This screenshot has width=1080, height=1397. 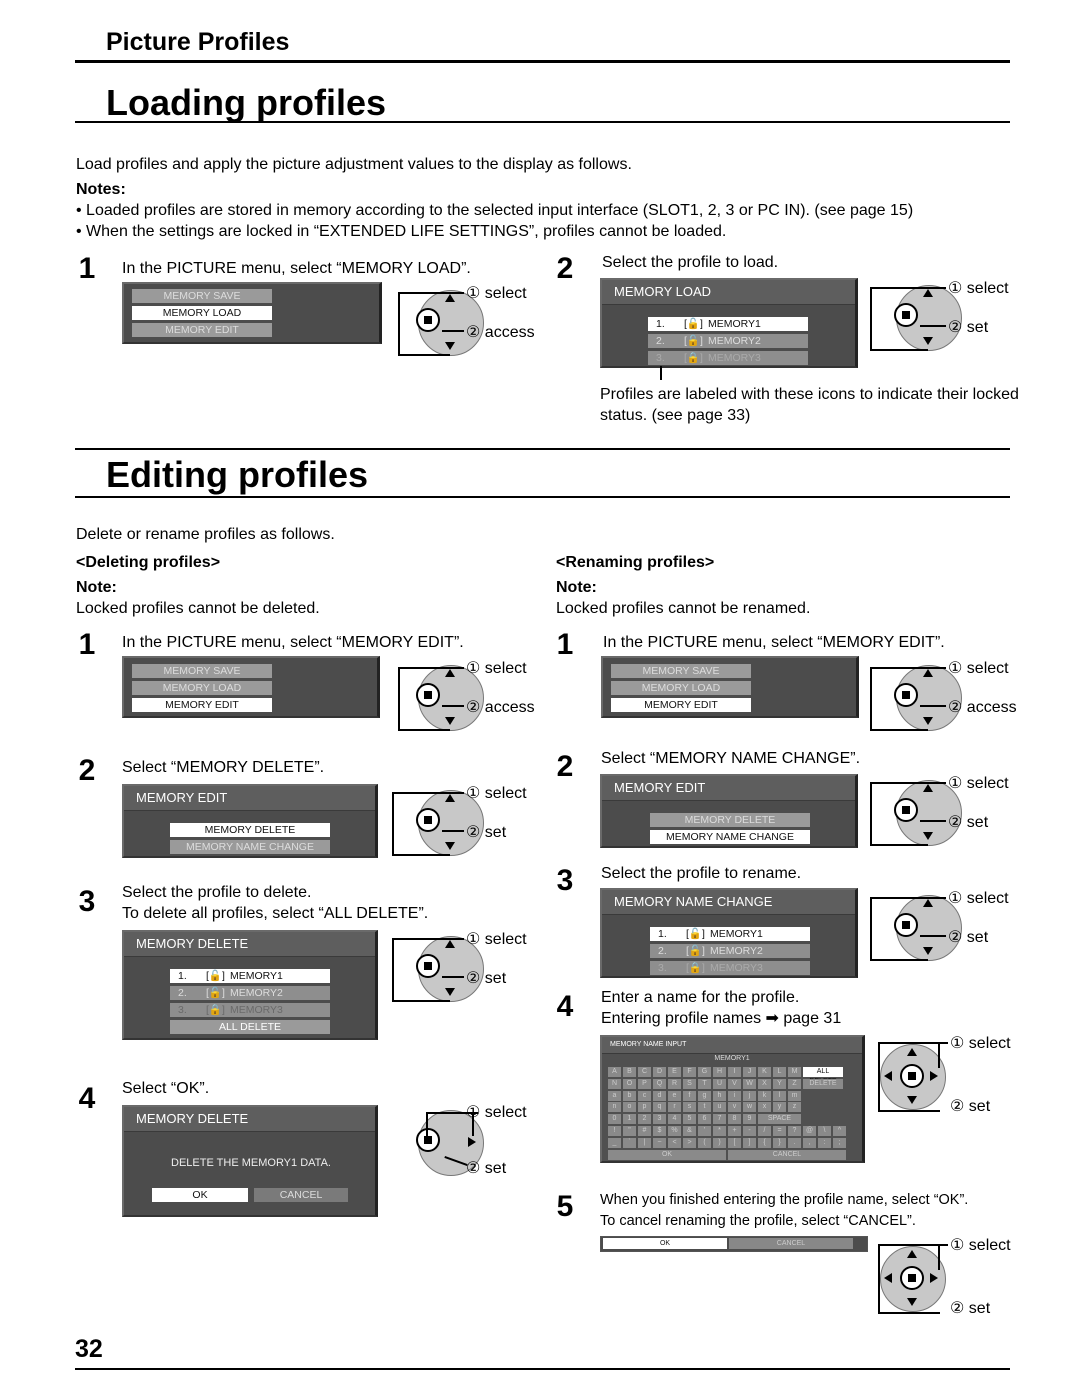 I want to click on keyboard-key: T, so click(x=704, y=1083).